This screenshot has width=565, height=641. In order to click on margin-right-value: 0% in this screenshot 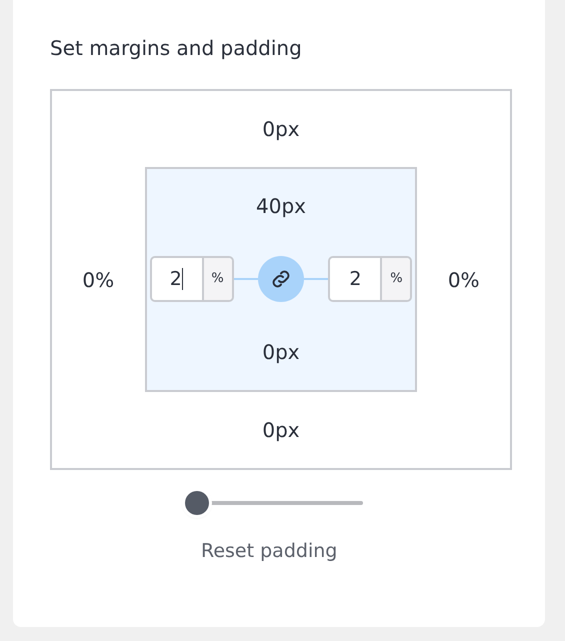, I will do `click(464, 280)`.